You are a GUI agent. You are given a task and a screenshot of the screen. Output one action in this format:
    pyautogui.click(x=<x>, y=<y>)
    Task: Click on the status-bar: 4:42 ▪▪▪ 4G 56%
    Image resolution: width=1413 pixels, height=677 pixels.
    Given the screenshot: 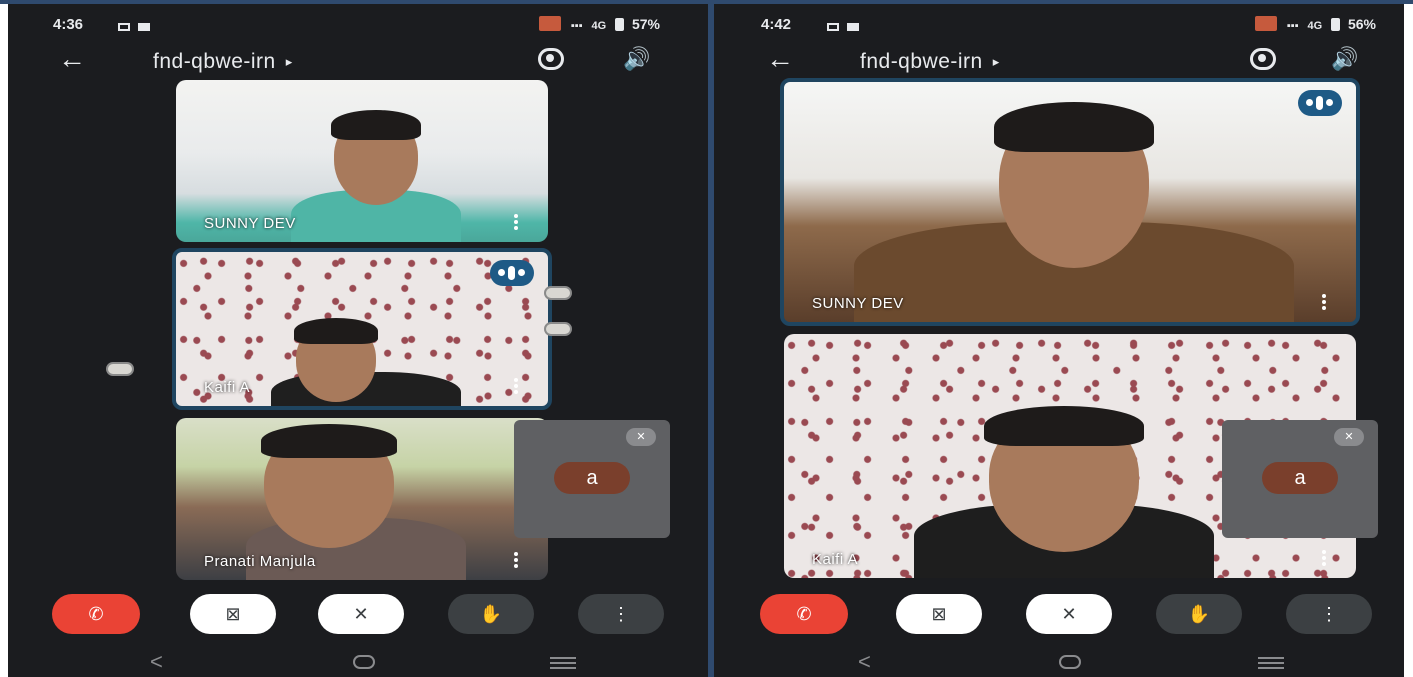 What is the action you would take?
    pyautogui.click(x=1059, y=23)
    